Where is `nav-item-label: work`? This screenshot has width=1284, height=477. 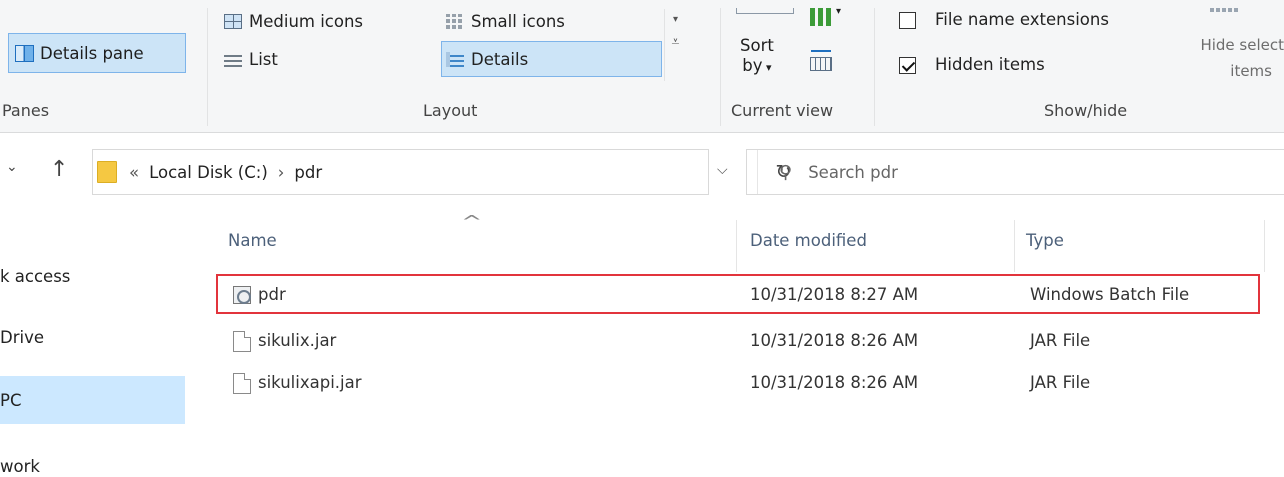 nav-item-label: work is located at coordinates (20, 466).